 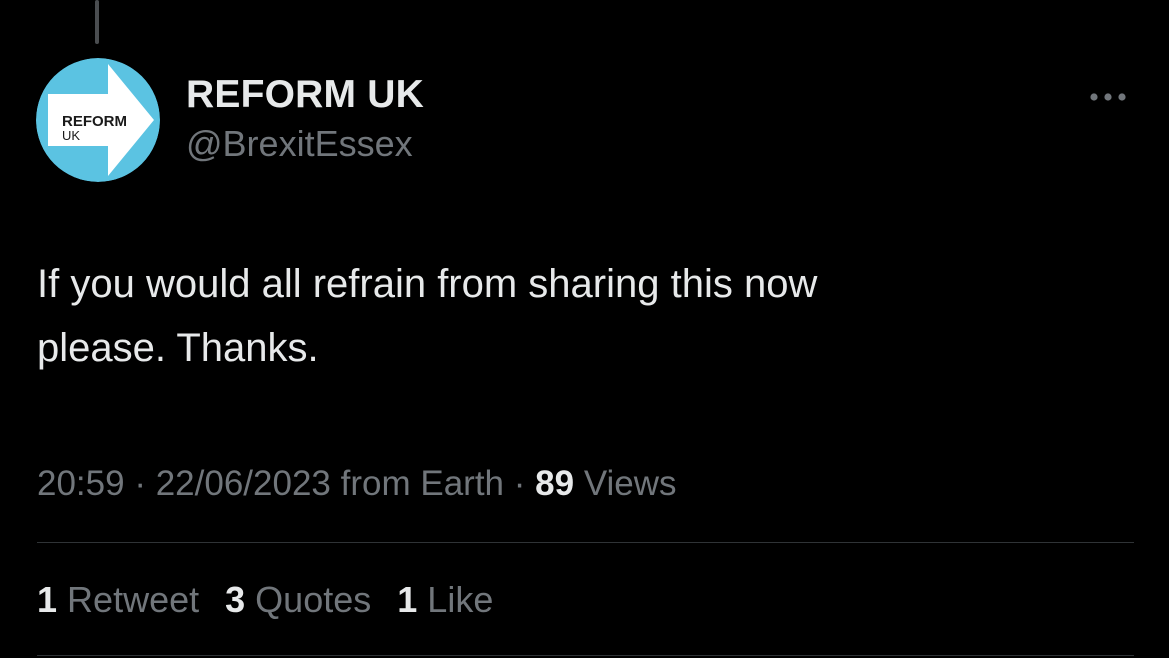 I want to click on quotes-stat: 3 Quotes, so click(x=298, y=600).